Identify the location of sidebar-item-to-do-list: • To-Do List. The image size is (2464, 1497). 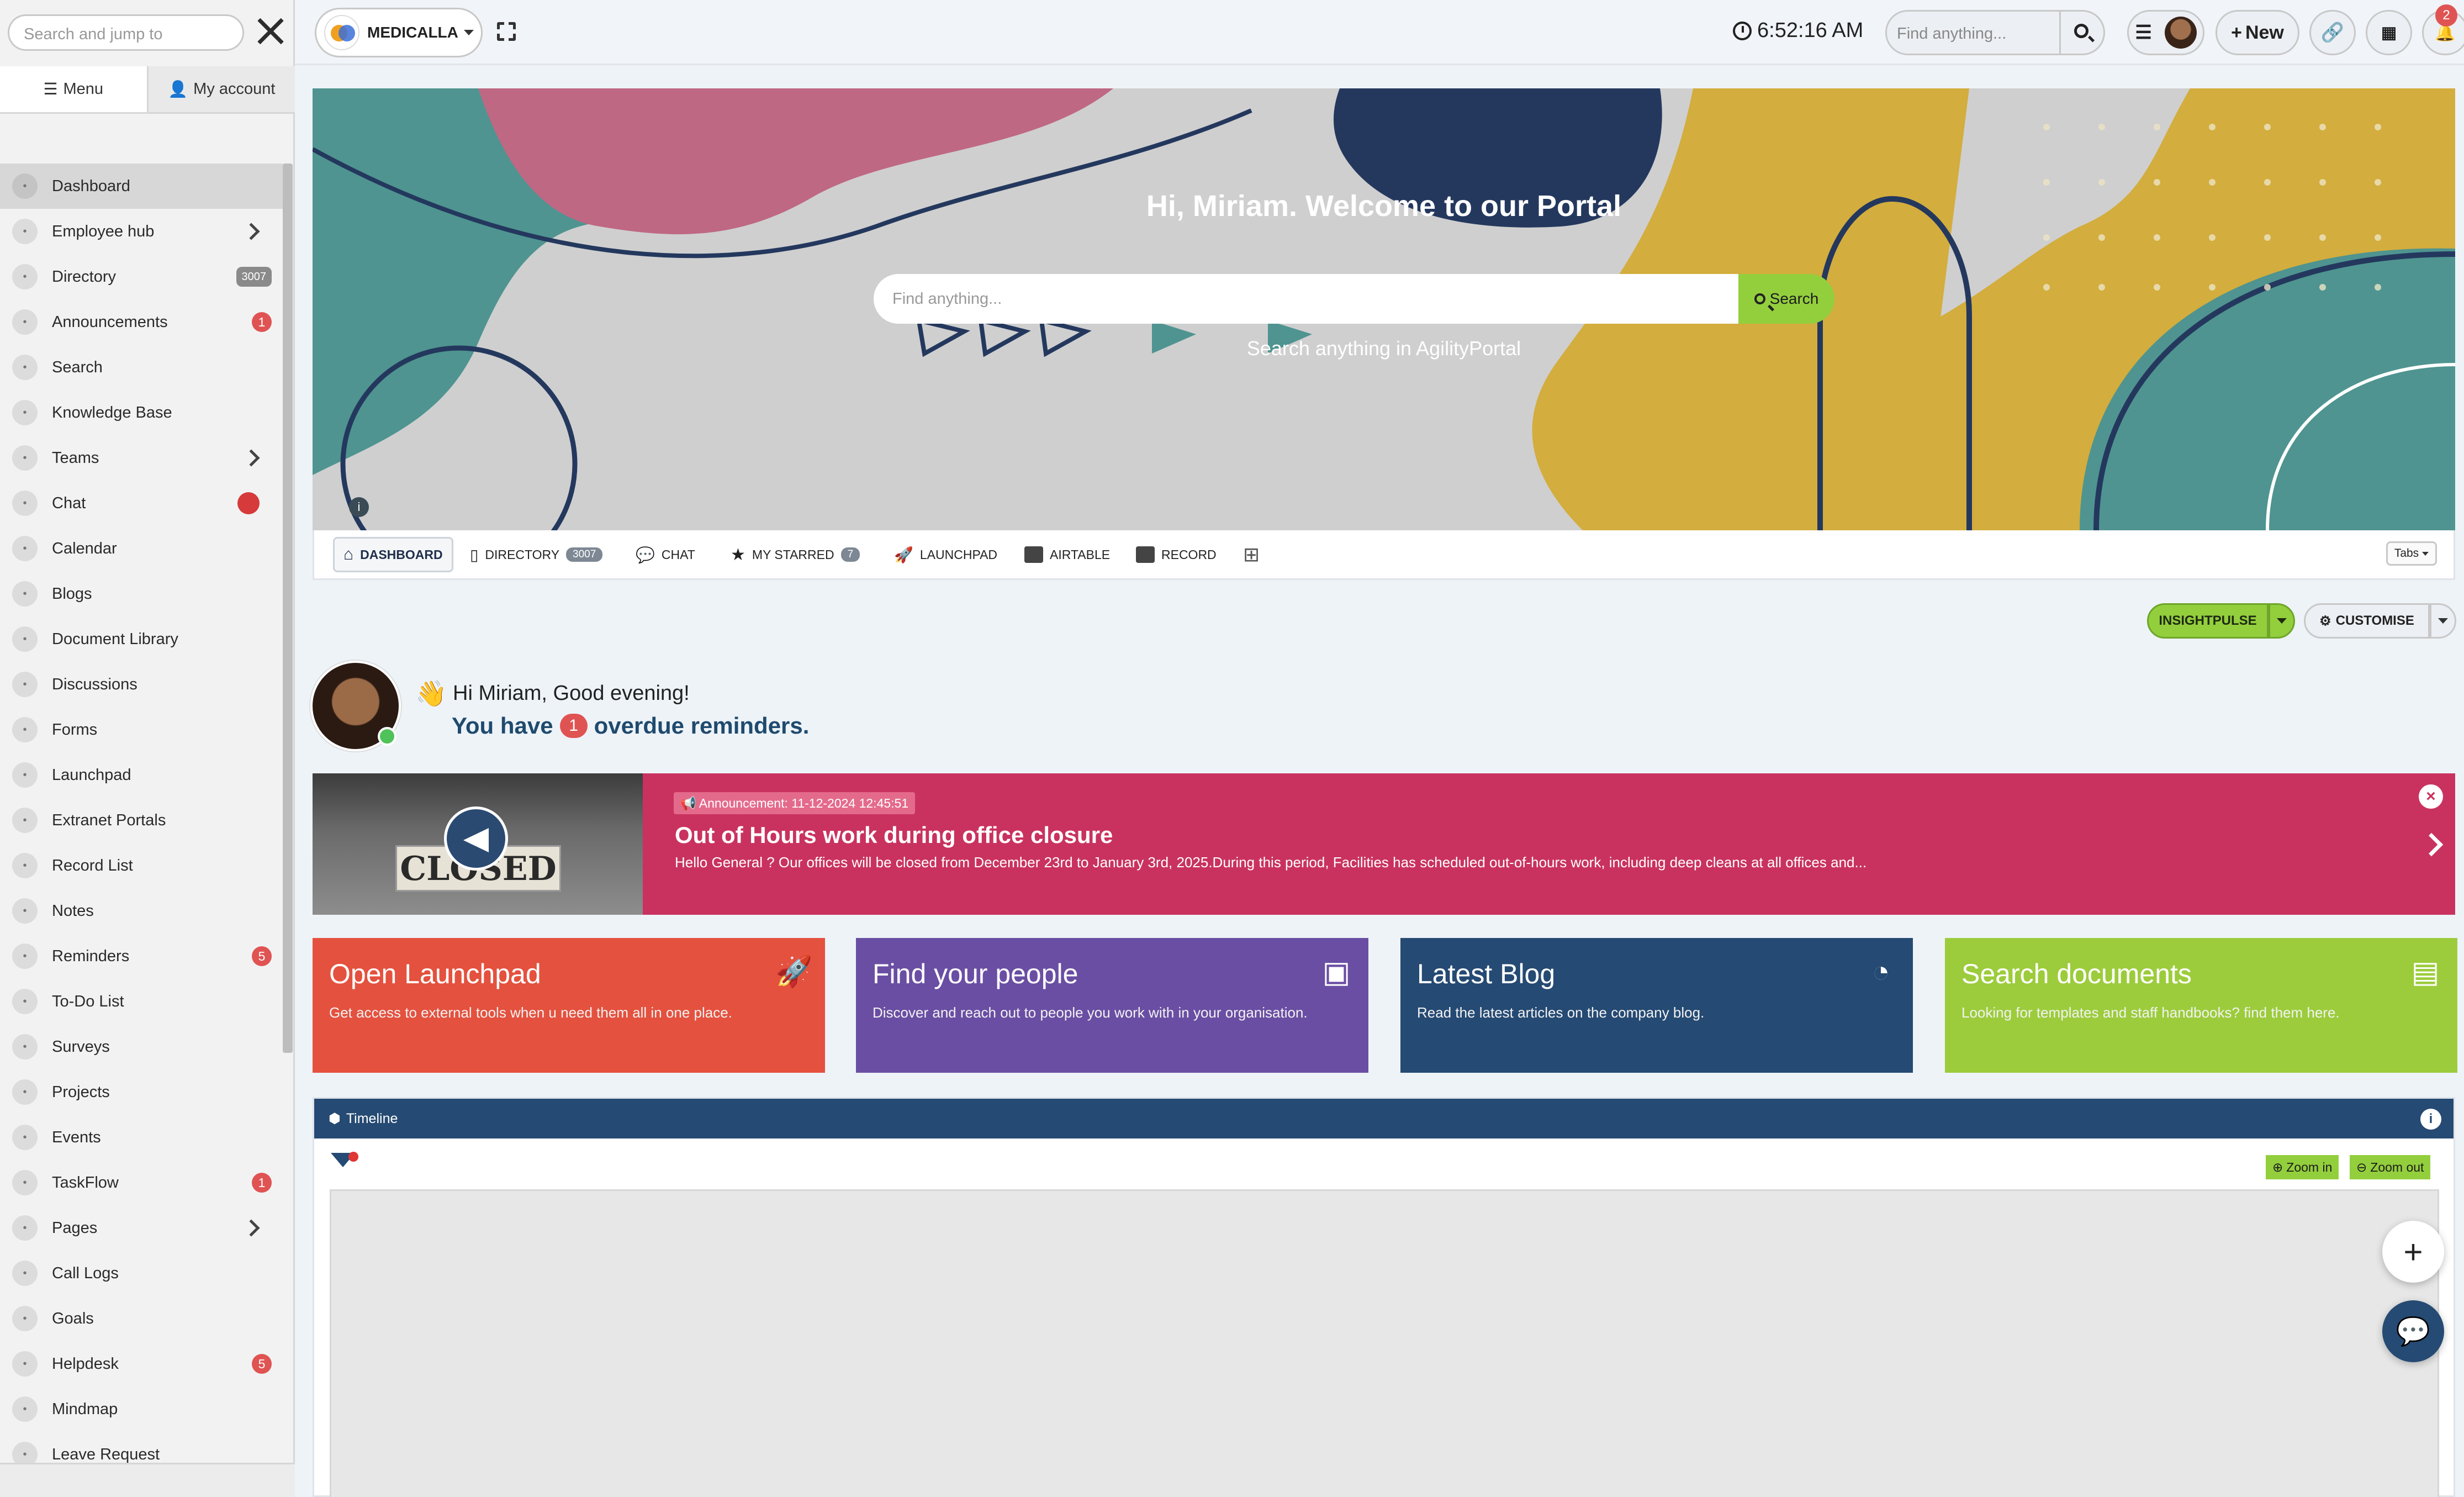
(141, 1001).